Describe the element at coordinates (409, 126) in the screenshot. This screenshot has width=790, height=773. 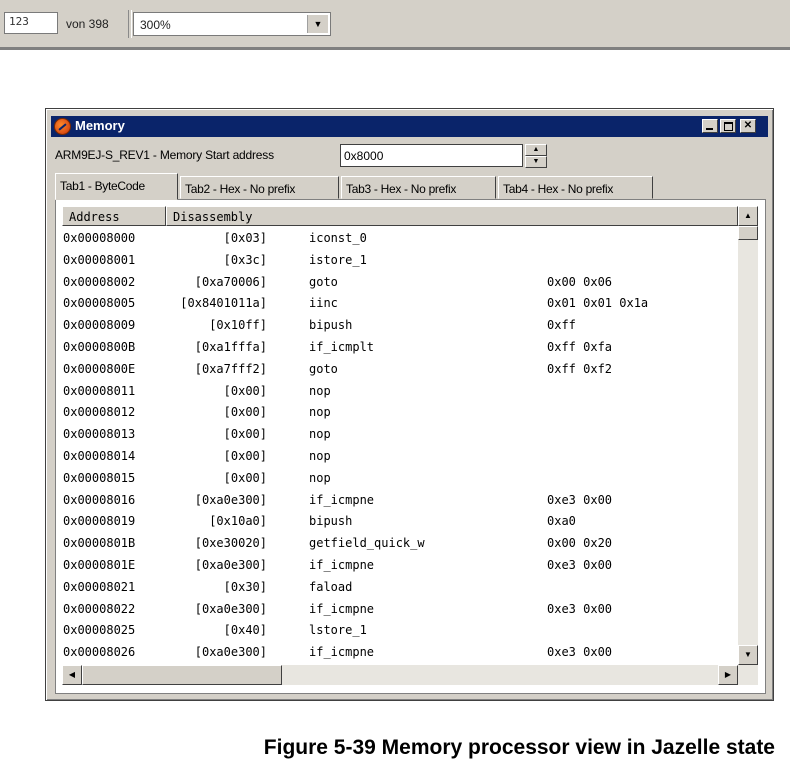
I see `window-titlebar: Memory ✕` at that location.